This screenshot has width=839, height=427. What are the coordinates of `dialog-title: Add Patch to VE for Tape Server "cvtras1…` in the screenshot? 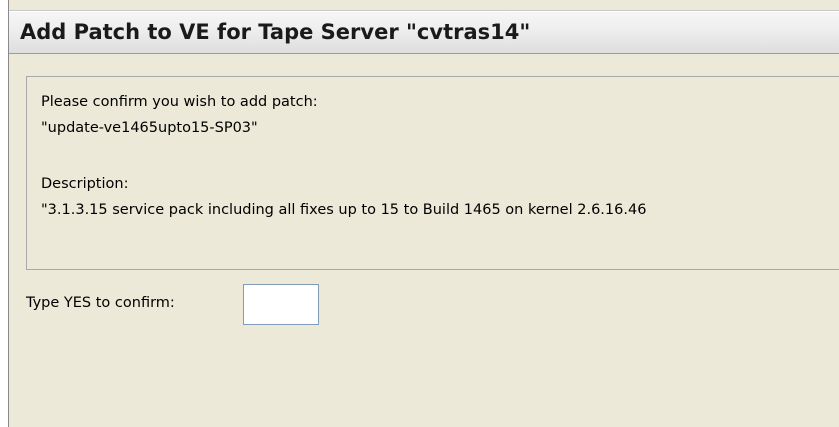 It's located at (275, 32).